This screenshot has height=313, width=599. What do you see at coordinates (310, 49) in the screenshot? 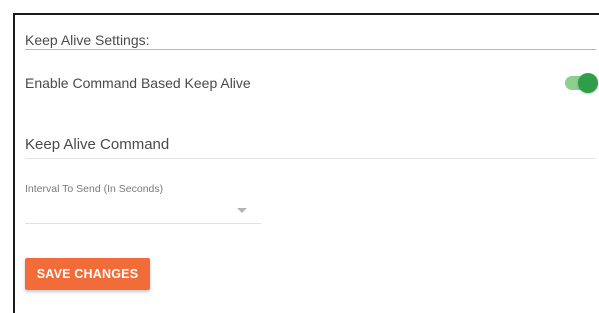
I see `section-divider` at bounding box center [310, 49].